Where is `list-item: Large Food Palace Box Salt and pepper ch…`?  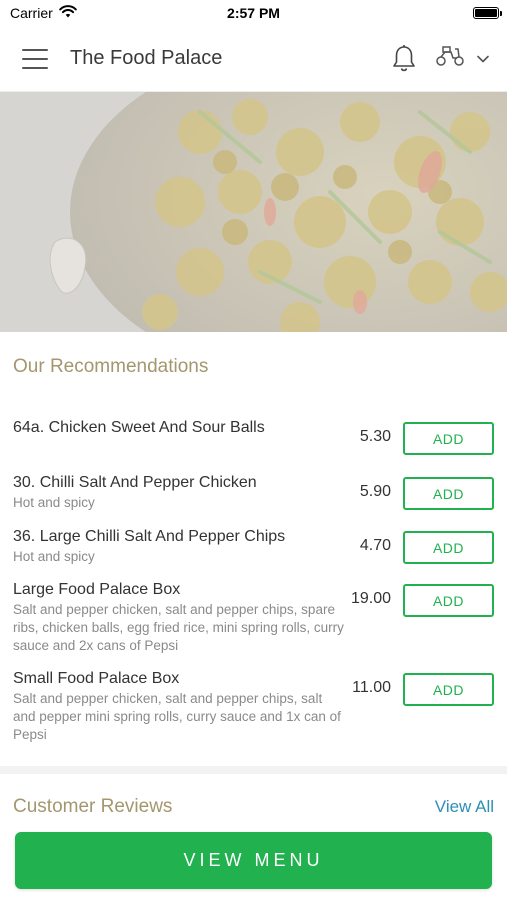 list-item: Large Food Palace Box Salt and pepper ch… is located at coordinates (253, 624).